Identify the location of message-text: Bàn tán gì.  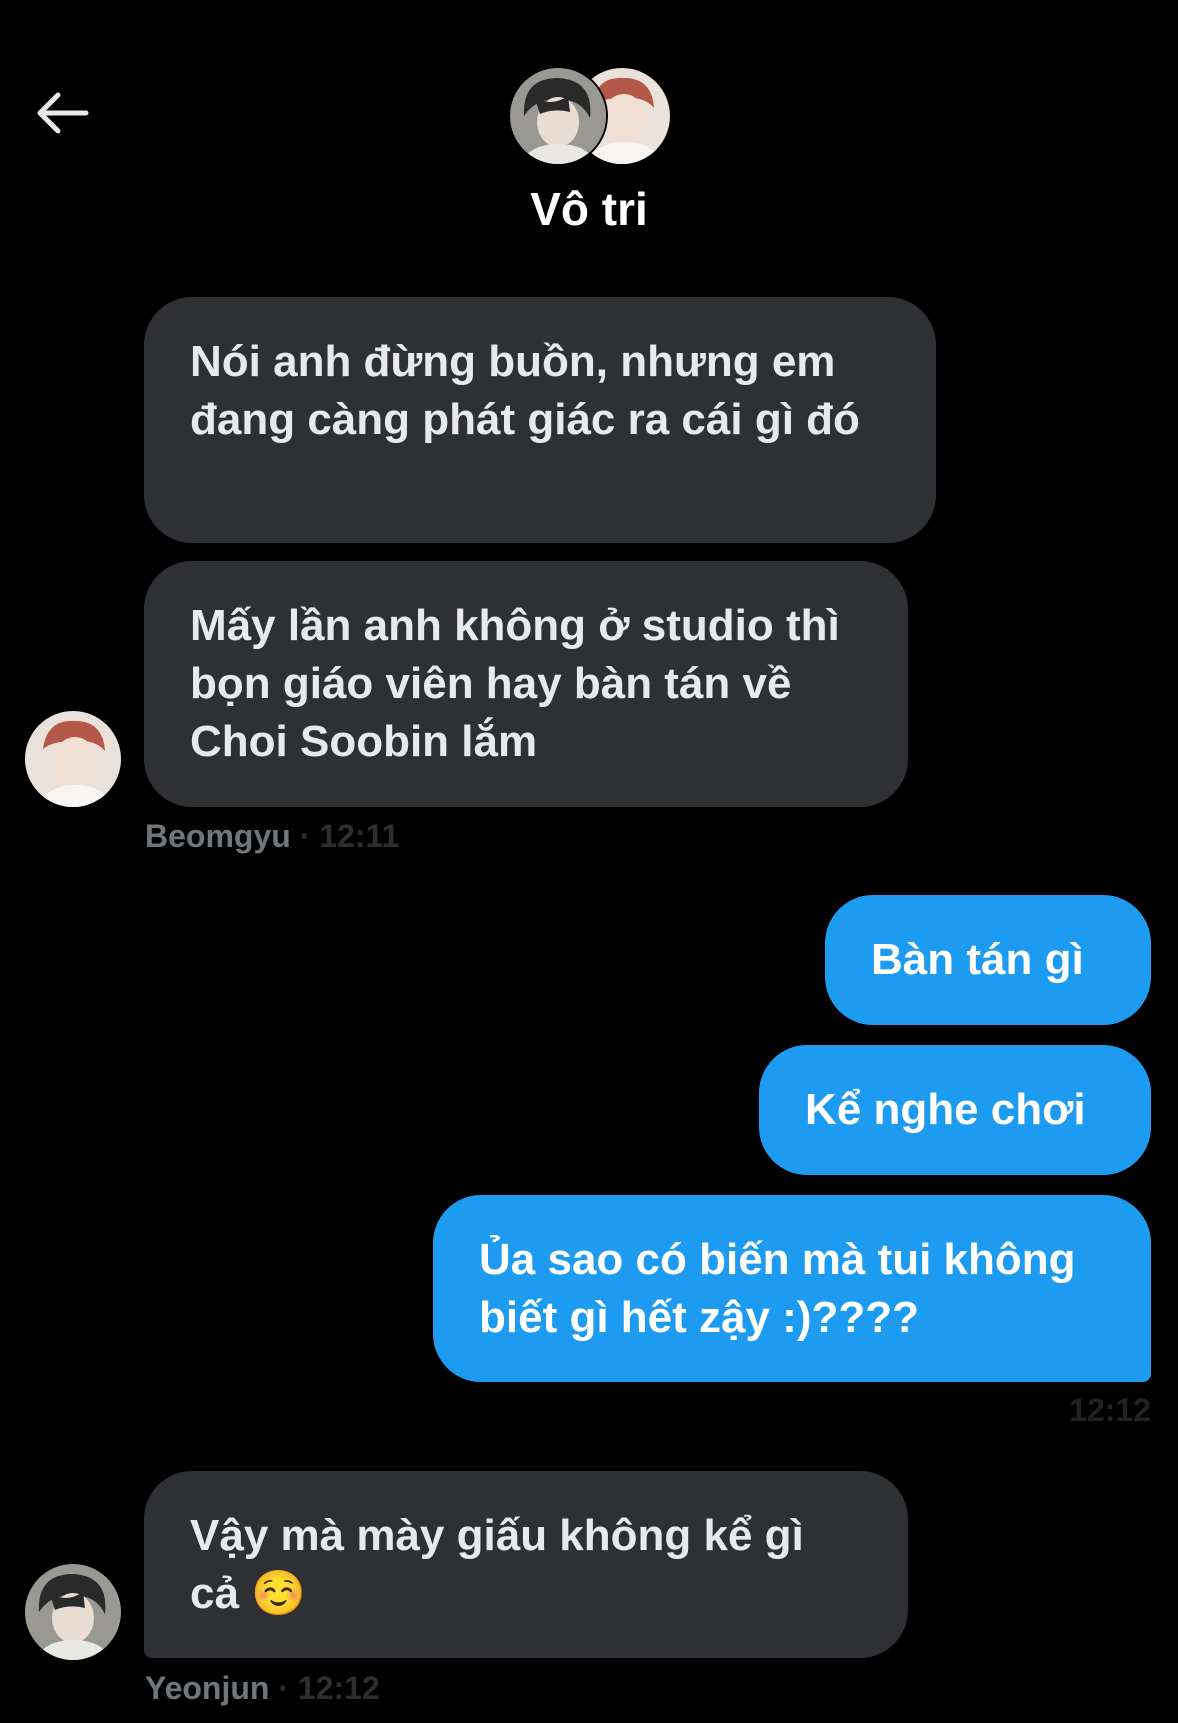
(977, 959).